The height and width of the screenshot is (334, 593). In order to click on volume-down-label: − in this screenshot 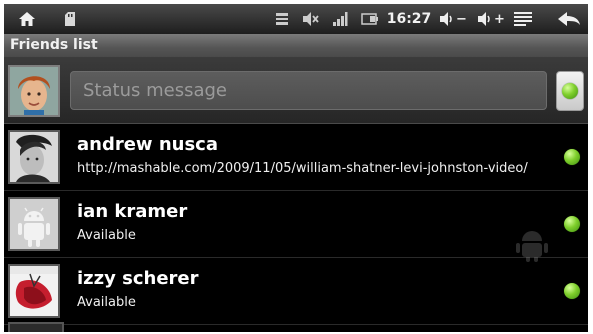, I will do `click(461, 19)`.